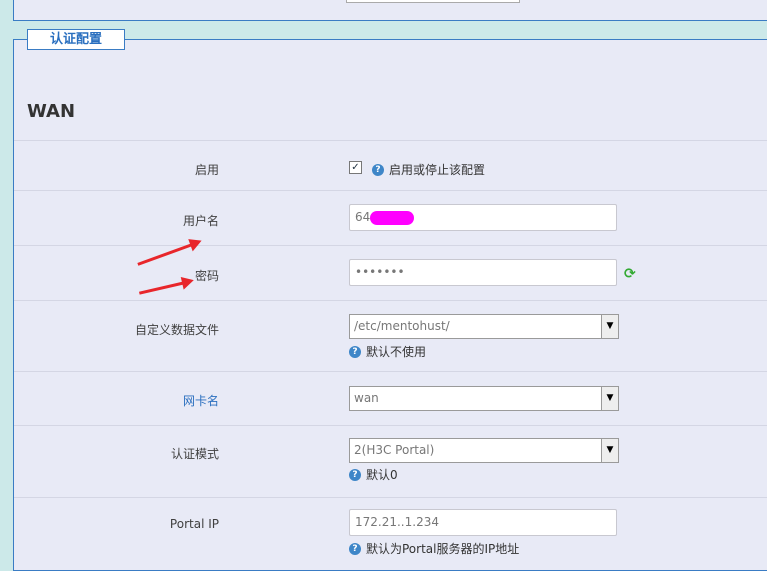 Image resolution: width=767 pixels, height=571 pixels. I want to click on mode-select: 2(H3C Portal) ▼, so click(484, 450).